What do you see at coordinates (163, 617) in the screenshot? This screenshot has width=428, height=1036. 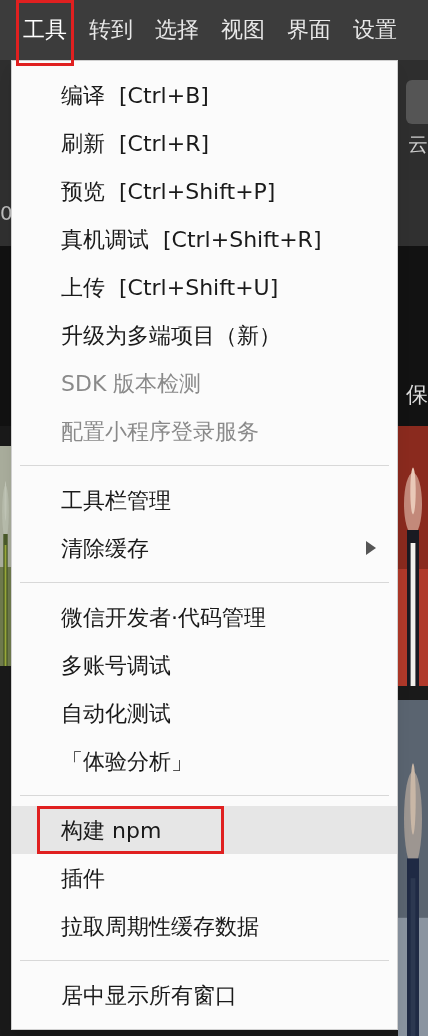 I see `menu-item-label: 微信开发者·代码管理` at bounding box center [163, 617].